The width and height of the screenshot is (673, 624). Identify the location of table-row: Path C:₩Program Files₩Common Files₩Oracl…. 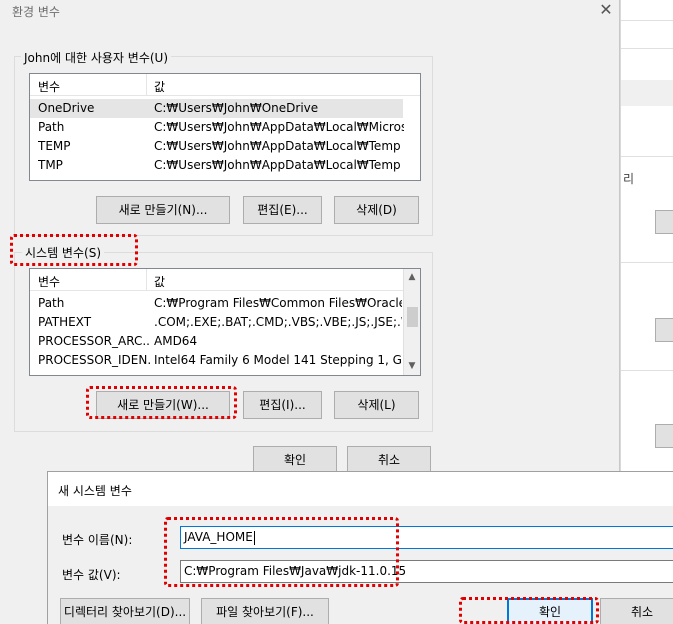
(217, 303).